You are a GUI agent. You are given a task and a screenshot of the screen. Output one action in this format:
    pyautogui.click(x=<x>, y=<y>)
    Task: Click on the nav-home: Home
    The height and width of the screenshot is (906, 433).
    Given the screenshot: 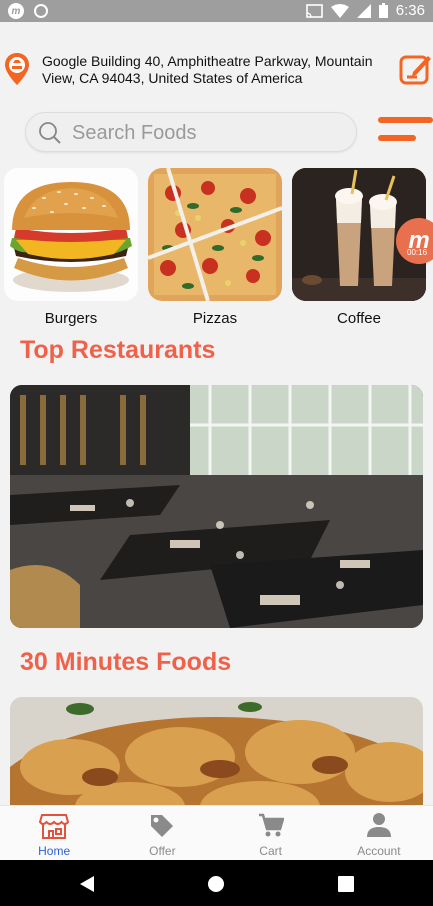 What is the action you would take?
    pyautogui.click(x=54, y=833)
    